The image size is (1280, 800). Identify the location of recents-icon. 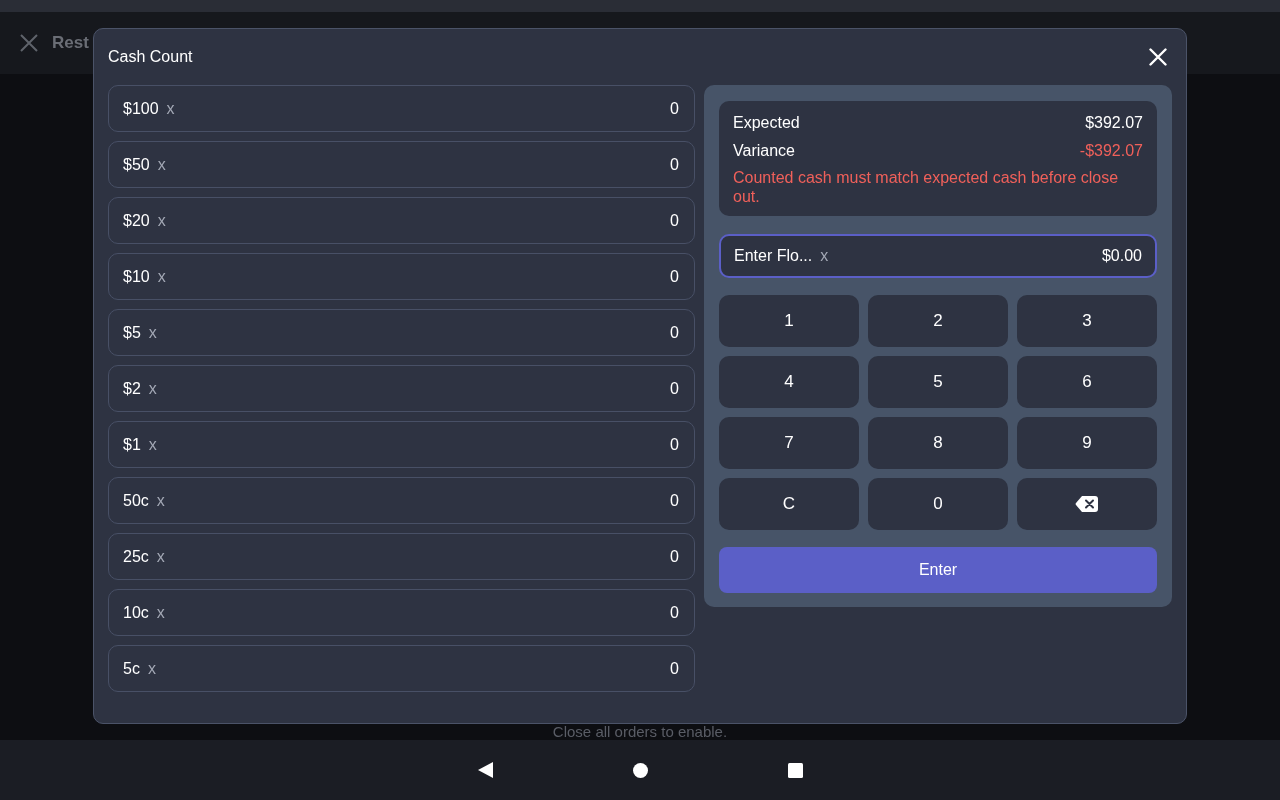
(795, 770).